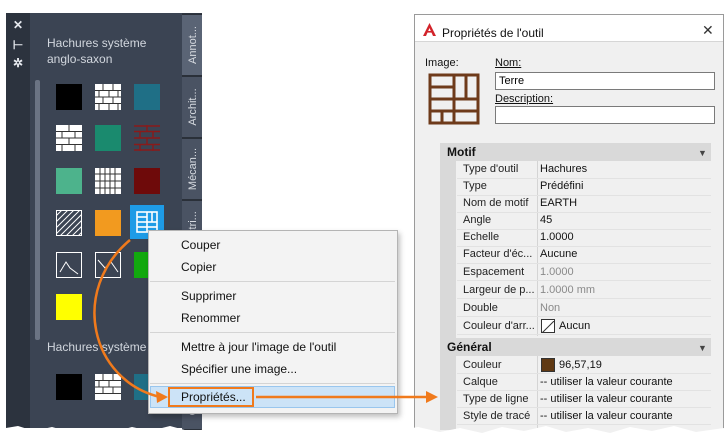 Image resolution: width=724 pixels, height=447 pixels. What do you see at coordinates (448, 295) in the screenshot?
I see `property-grid-gutter` at bounding box center [448, 295].